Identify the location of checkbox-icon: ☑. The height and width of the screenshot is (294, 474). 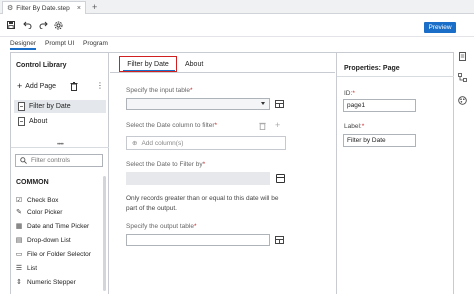
(19, 200).